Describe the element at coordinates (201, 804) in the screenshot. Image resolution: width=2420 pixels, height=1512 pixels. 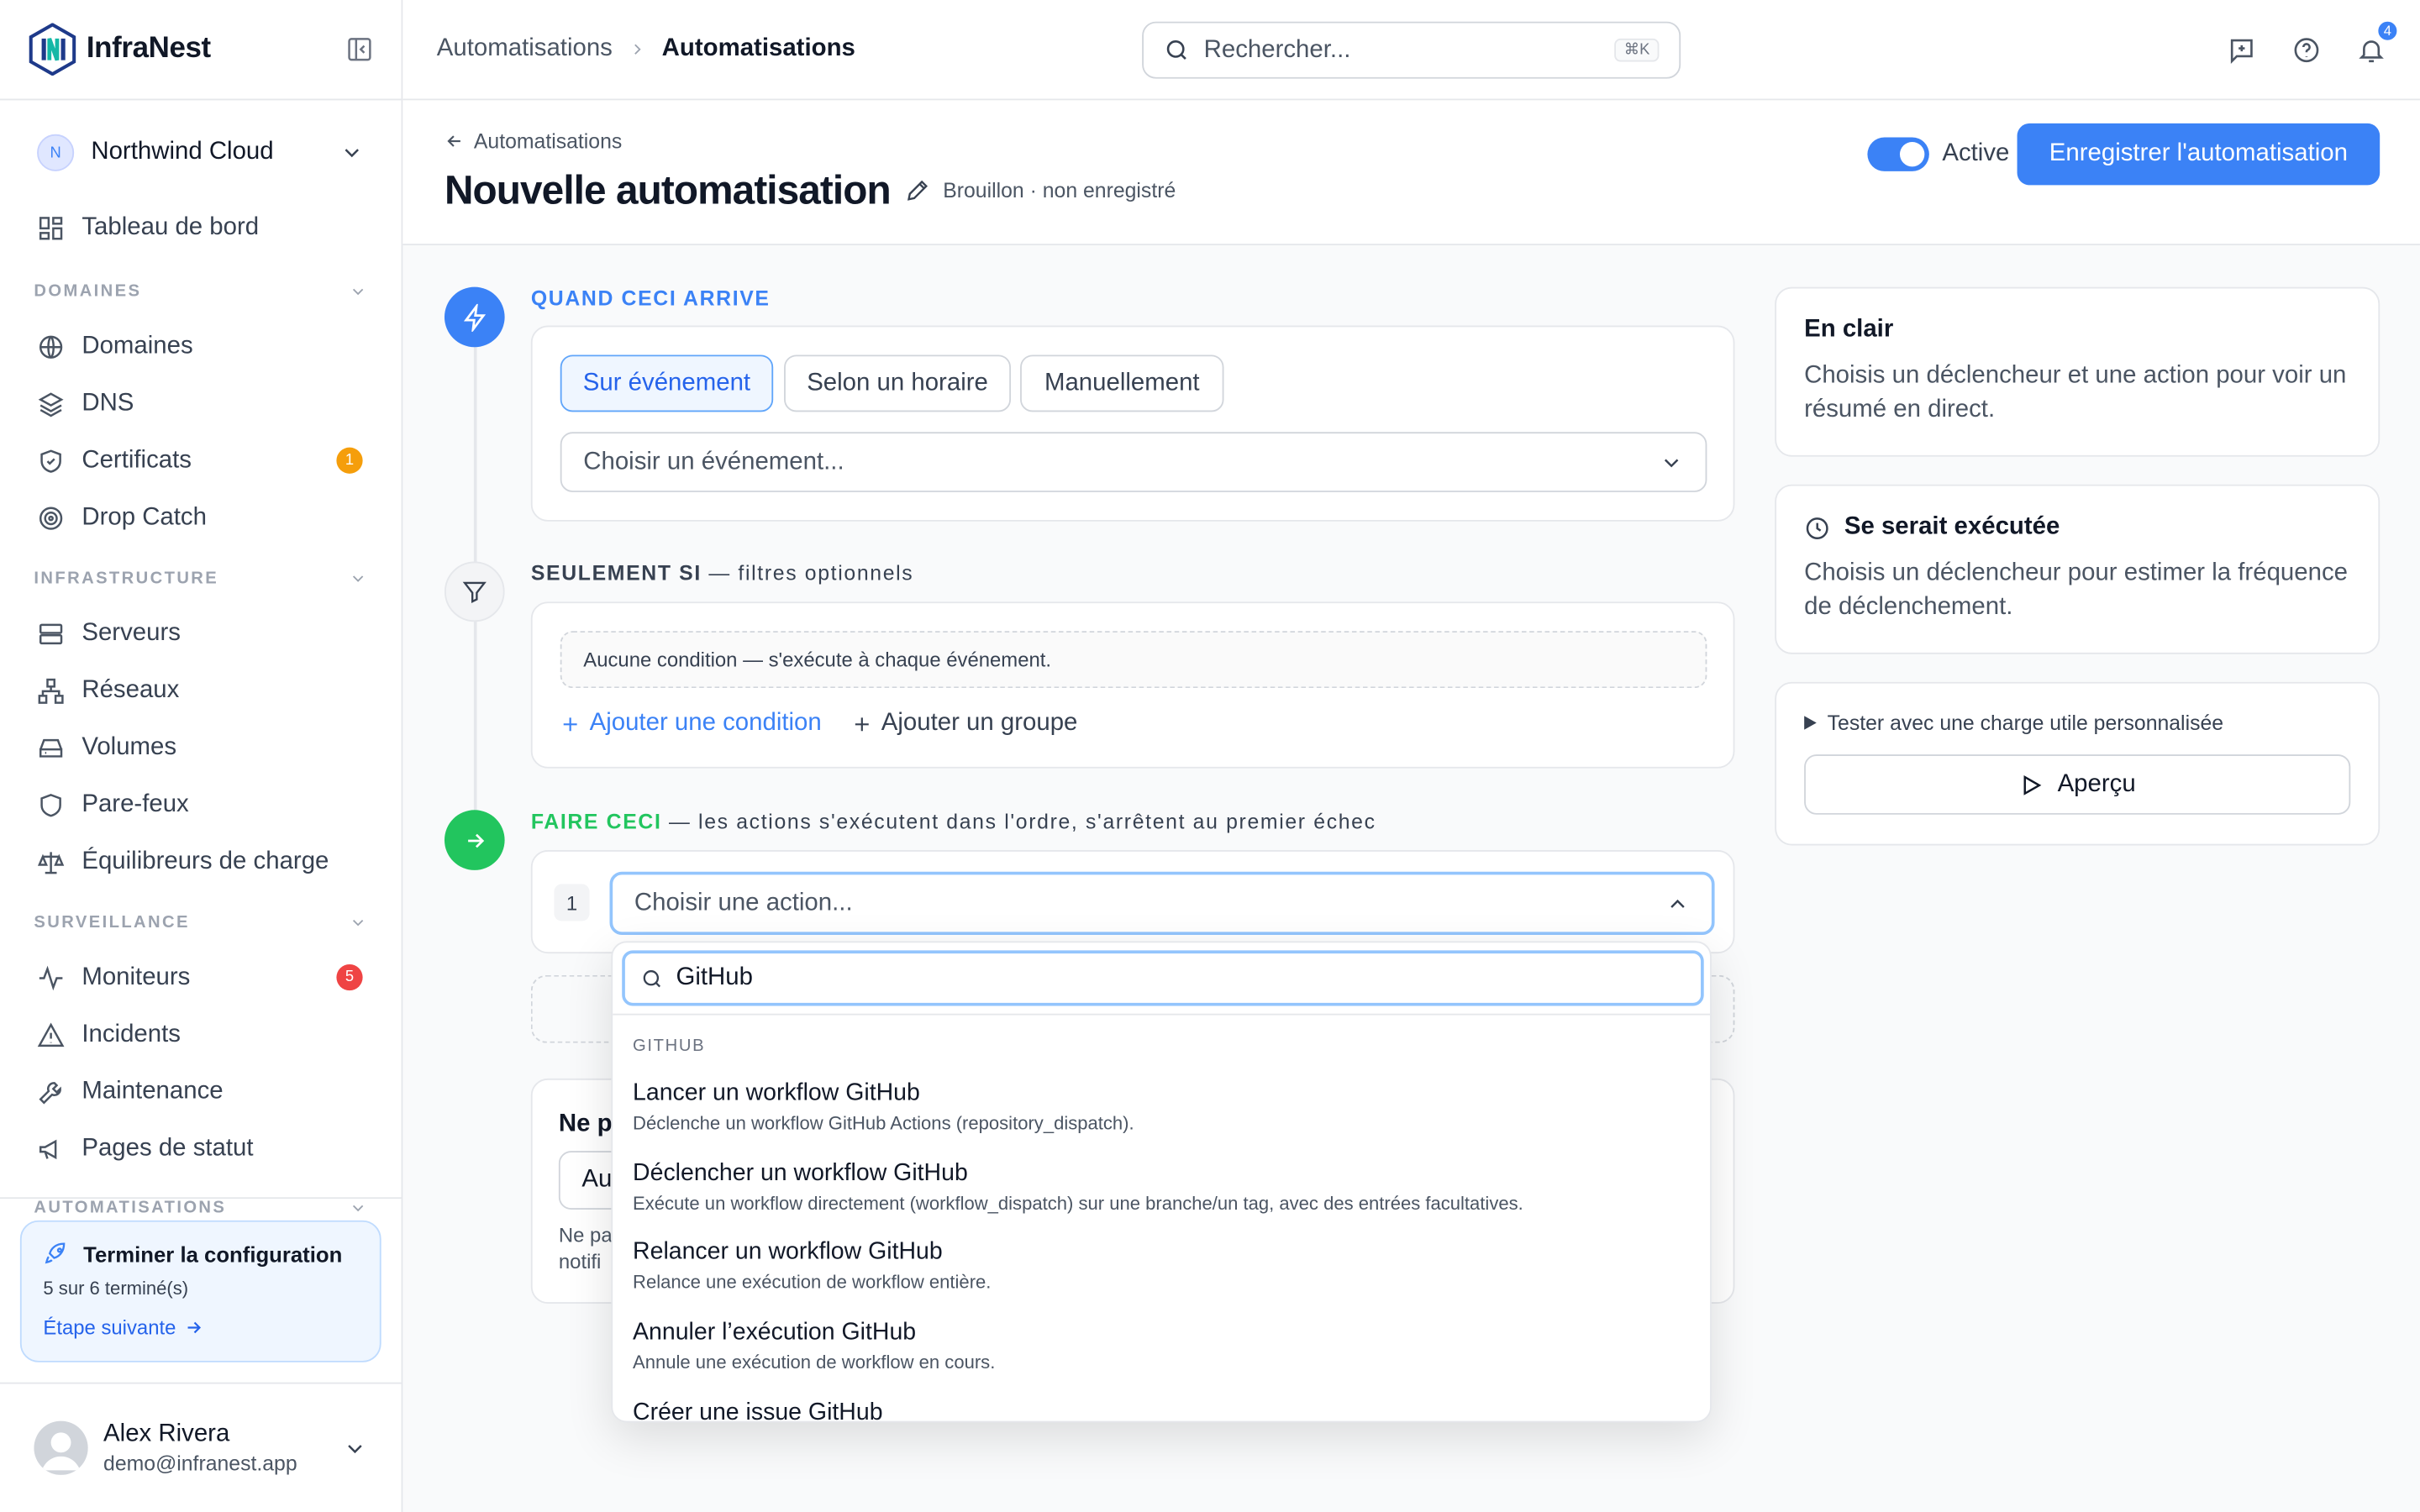
I see `sidebar-item-firewalls: Pare-feux` at that location.